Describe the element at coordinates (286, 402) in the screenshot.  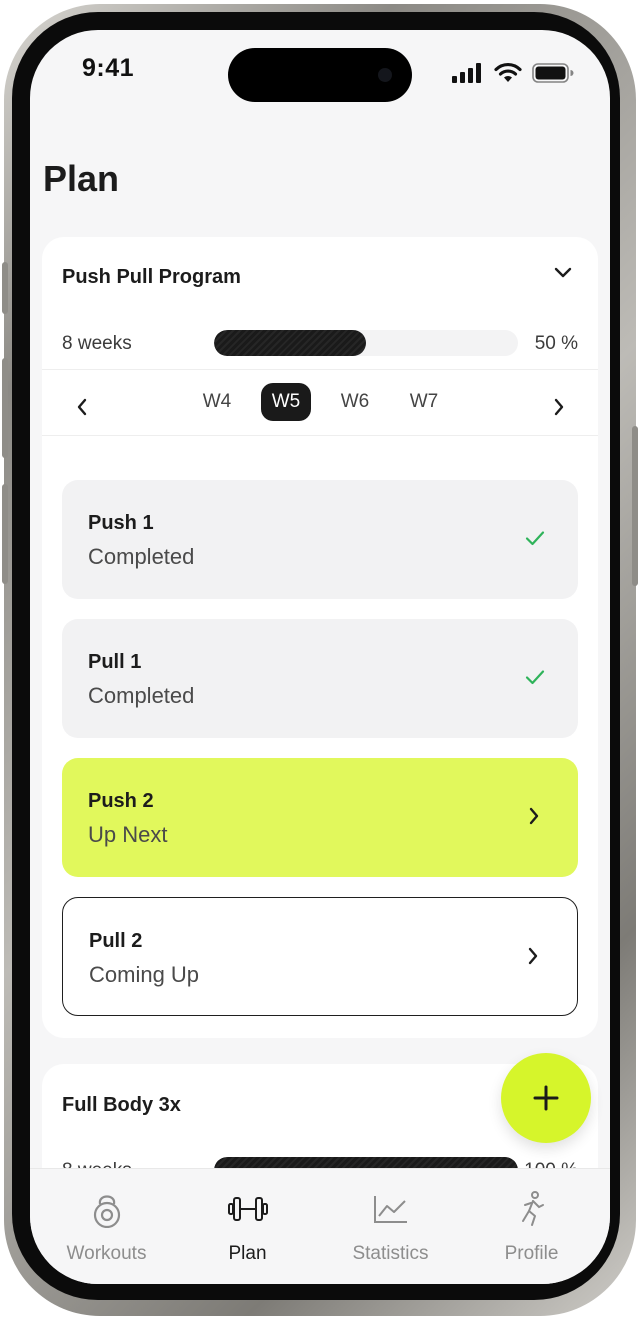
I see `week-tab: W5` at that location.